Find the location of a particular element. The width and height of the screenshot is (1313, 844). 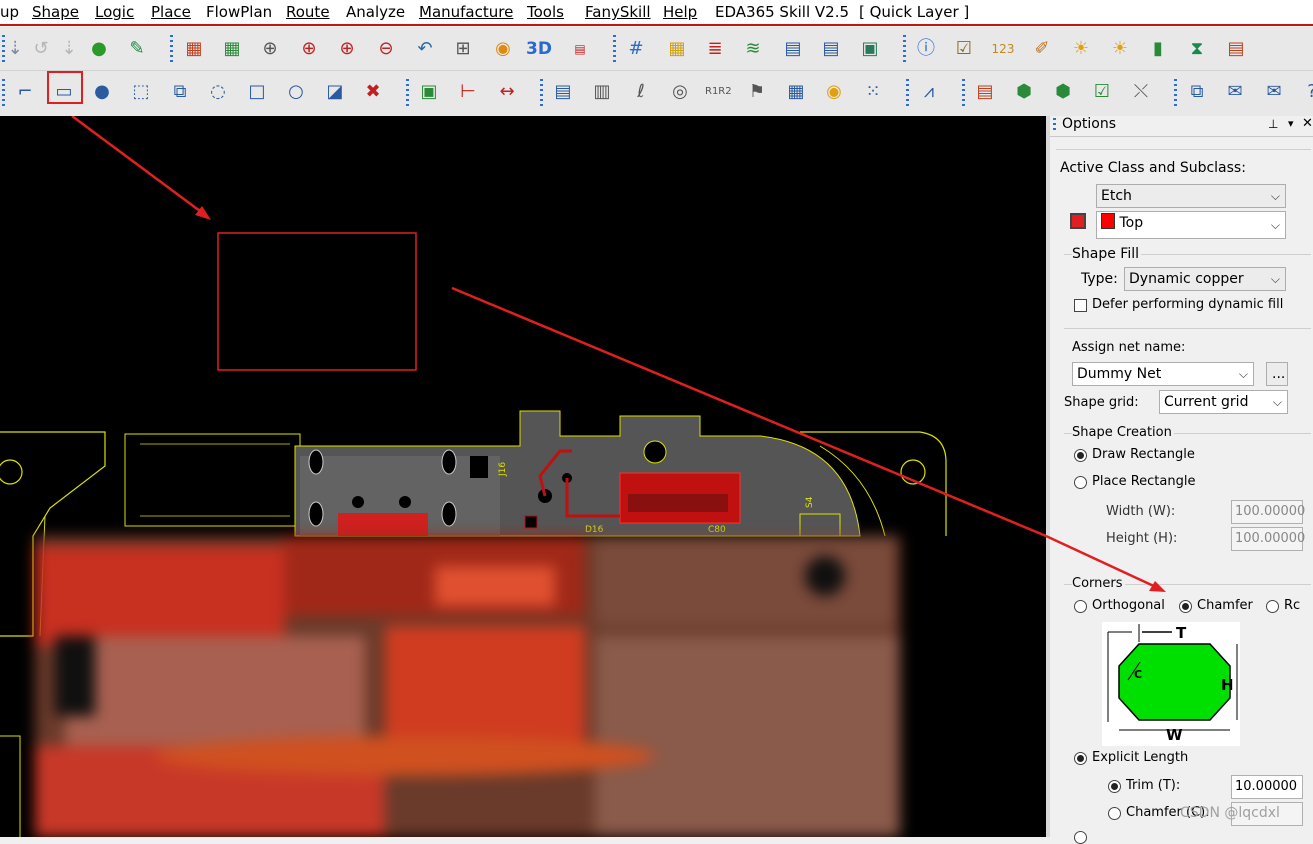

3d-view-icon: 3D is located at coordinates (539, 49).